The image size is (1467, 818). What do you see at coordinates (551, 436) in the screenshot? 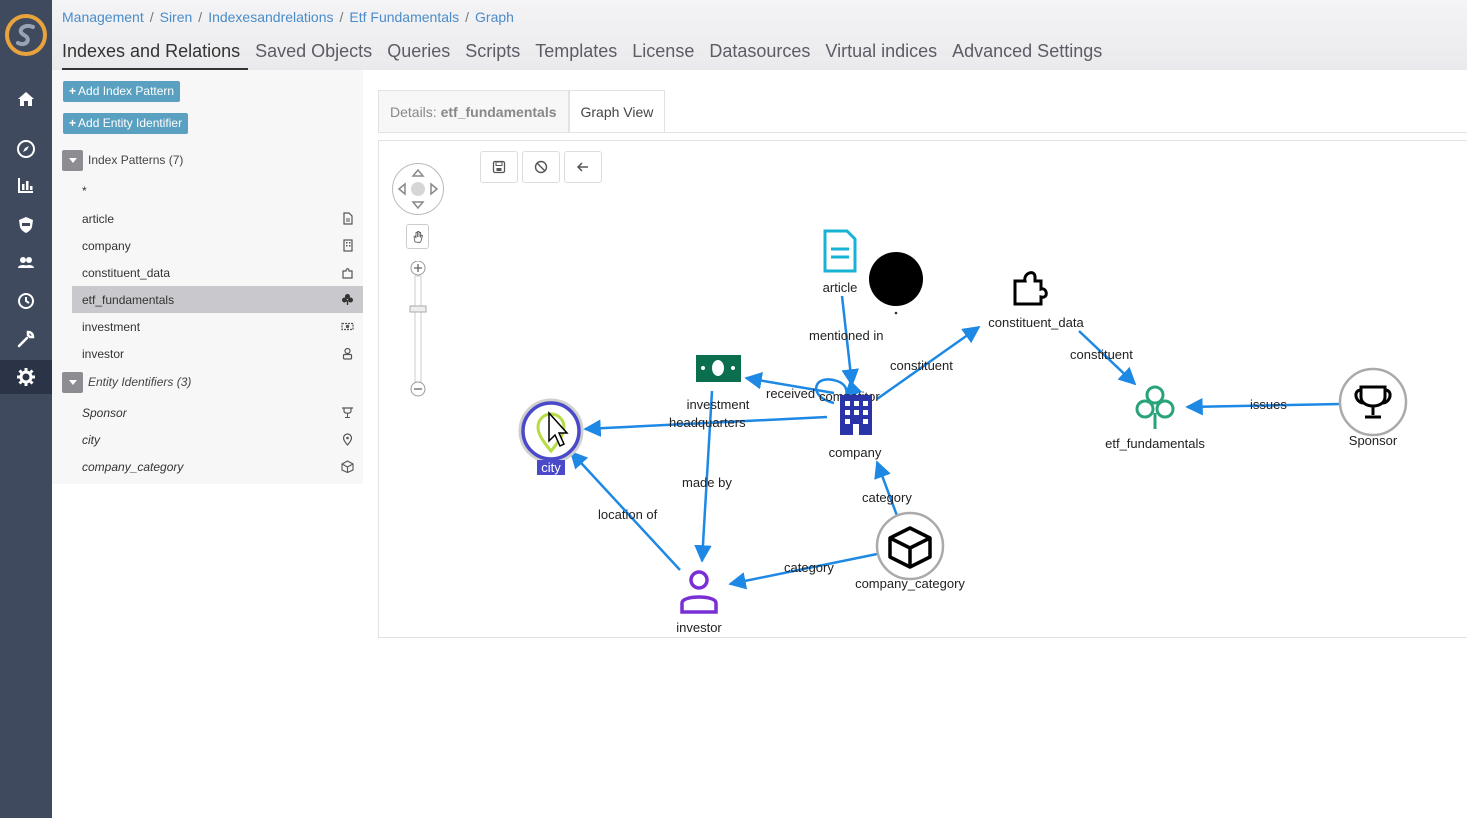
I see `node-city: city` at bounding box center [551, 436].